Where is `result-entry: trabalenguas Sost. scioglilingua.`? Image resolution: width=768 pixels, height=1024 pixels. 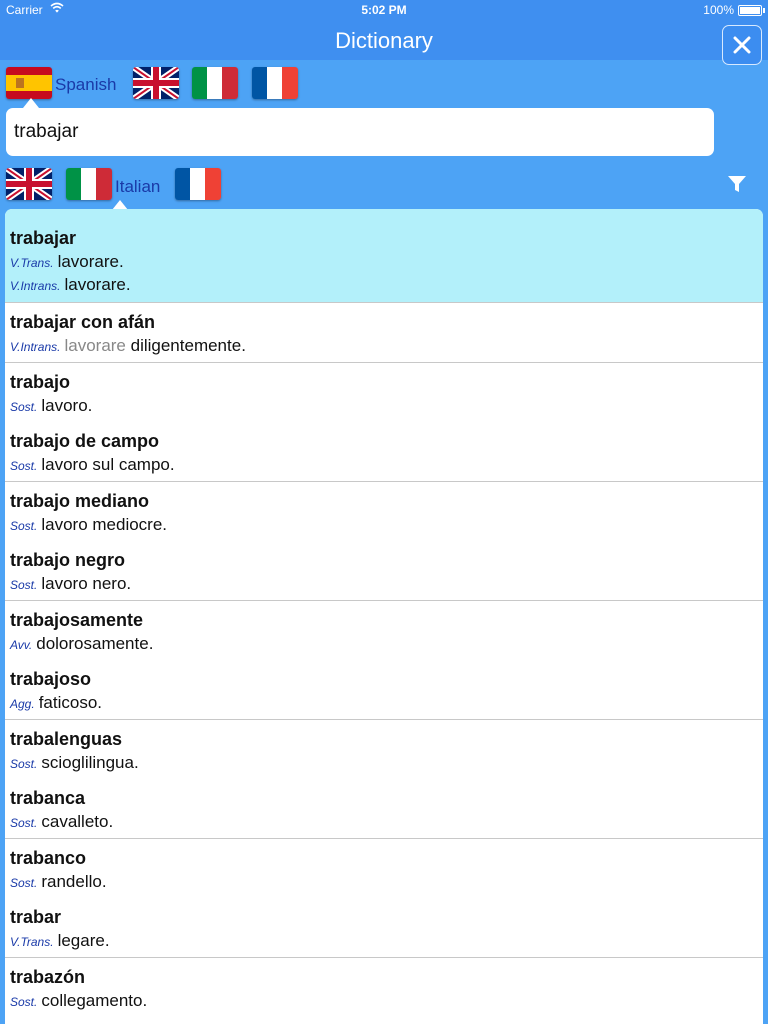 result-entry: trabalenguas Sost. scioglilingua. is located at coordinates (384, 749).